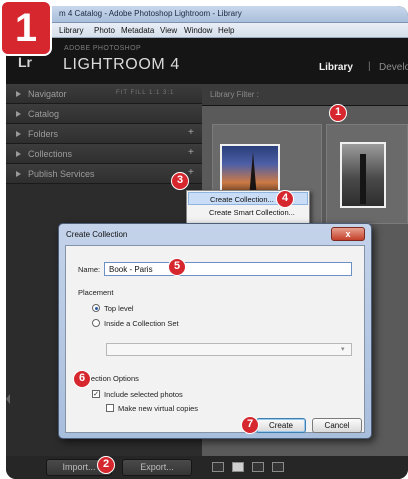 The height and width of the screenshot is (479, 408). Describe the element at coordinates (393, 67) in the screenshot. I see `module-develop-tab: Develo` at that location.